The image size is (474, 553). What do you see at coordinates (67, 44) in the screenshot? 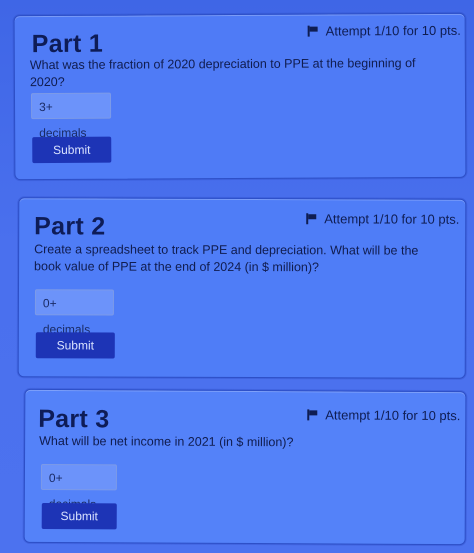
I see `part-1-title: Part 1` at bounding box center [67, 44].